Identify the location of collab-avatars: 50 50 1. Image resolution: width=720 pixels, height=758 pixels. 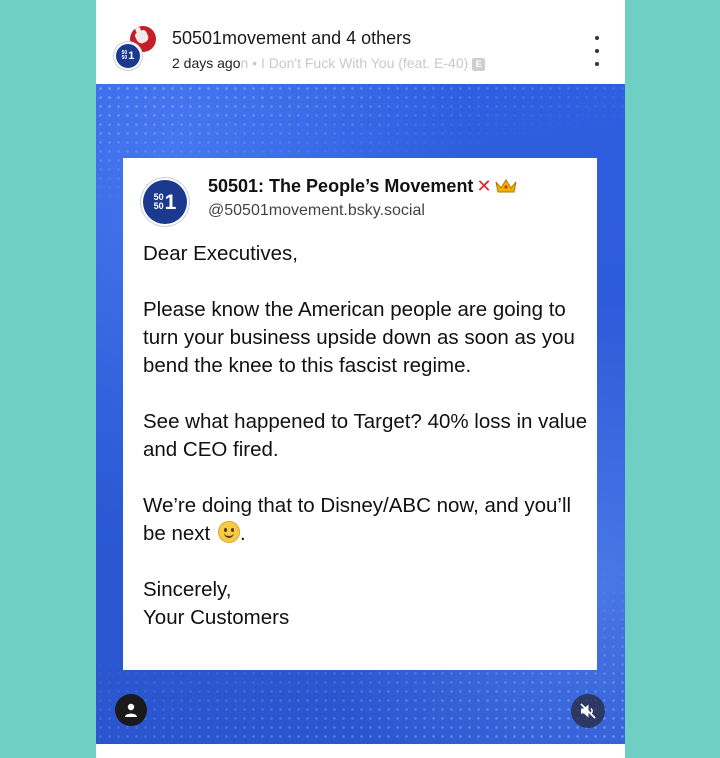
(135, 47).